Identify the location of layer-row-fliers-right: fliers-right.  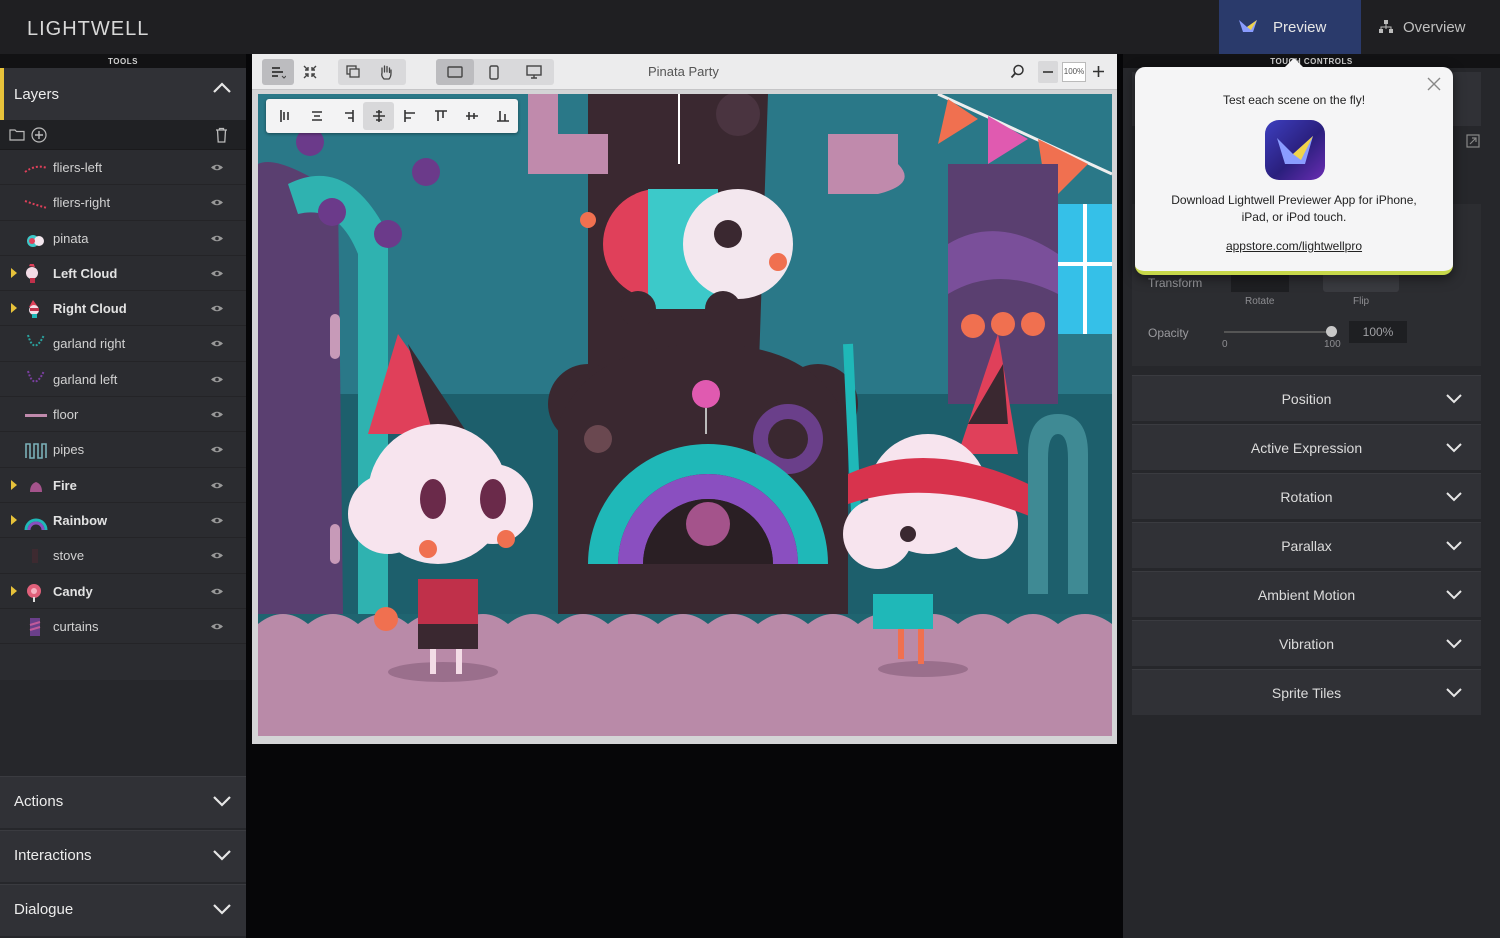
(123, 203).